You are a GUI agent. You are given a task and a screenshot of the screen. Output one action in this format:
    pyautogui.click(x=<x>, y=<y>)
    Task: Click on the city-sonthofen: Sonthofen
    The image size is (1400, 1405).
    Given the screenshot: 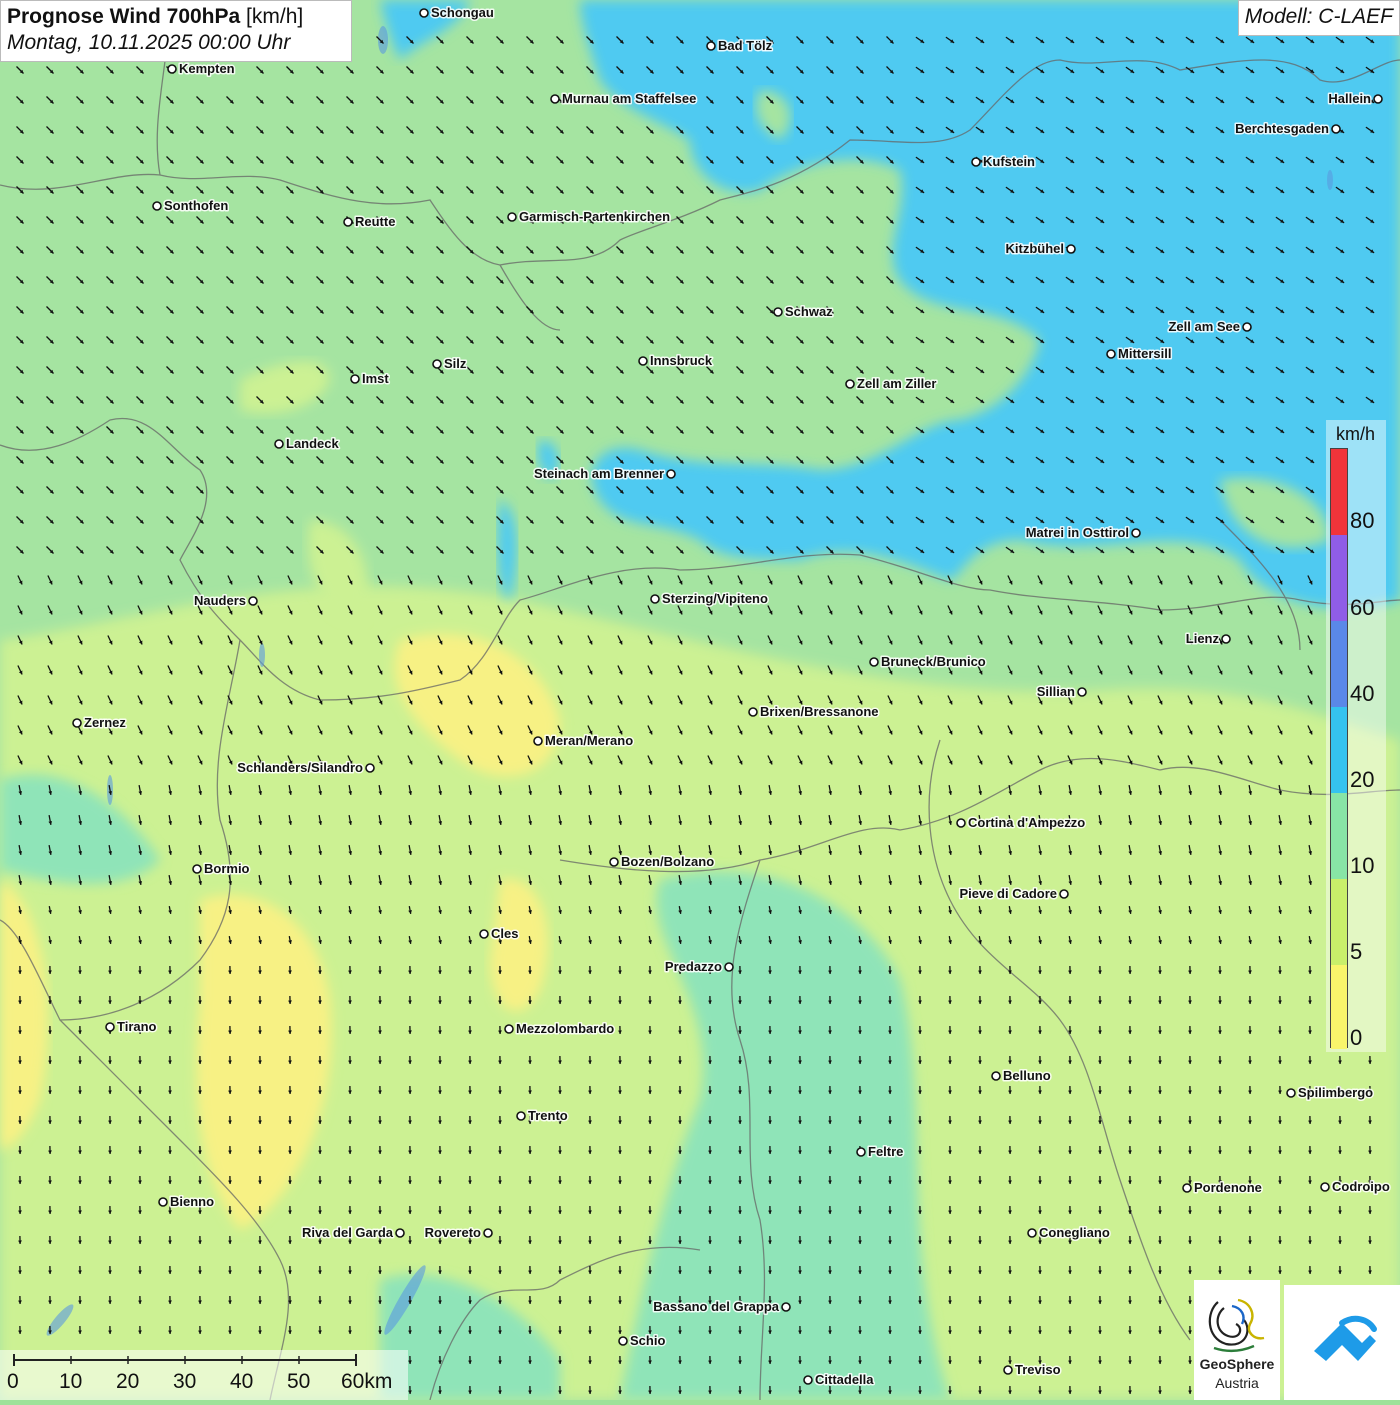 What is the action you would take?
    pyautogui.click(x=190, y=205)
    